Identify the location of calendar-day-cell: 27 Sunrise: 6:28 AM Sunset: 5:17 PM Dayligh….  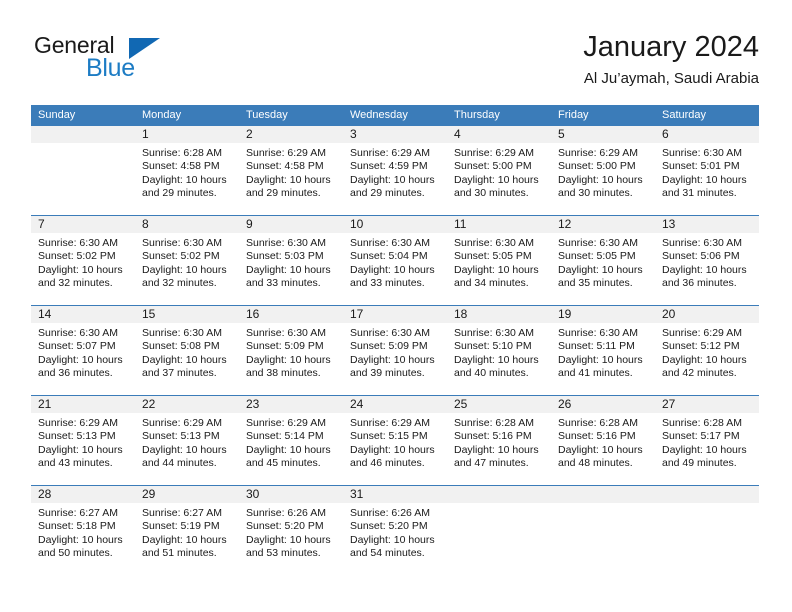
(707, 440).